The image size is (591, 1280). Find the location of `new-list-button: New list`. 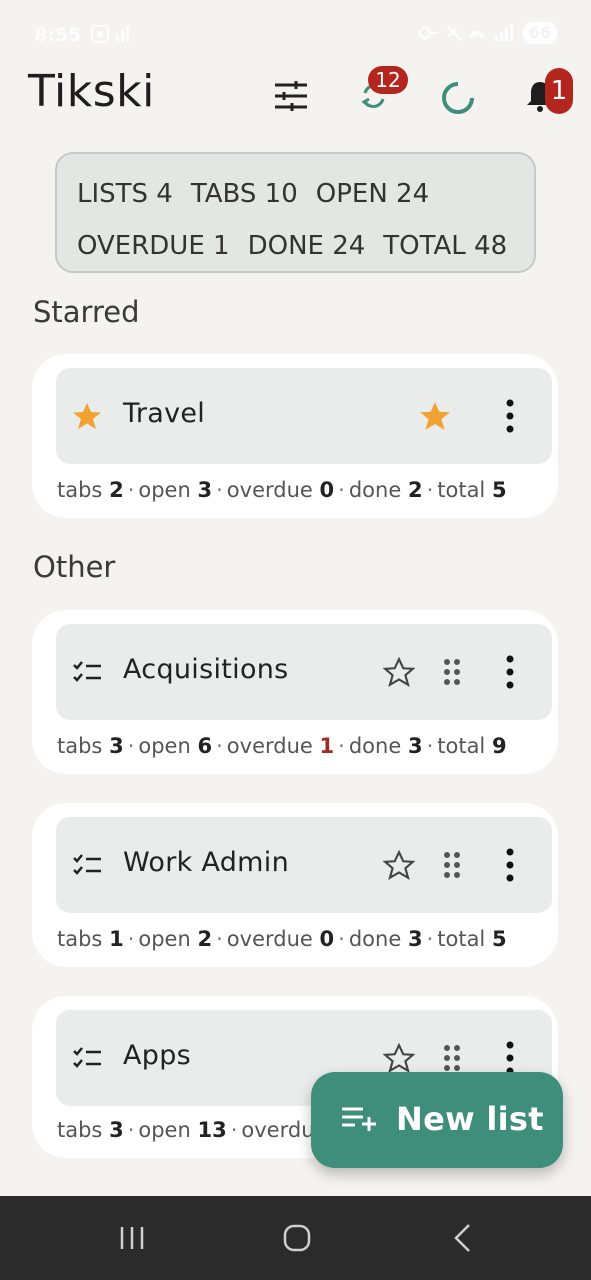

new-list-button: New list is located at coordinates (437, 1120).